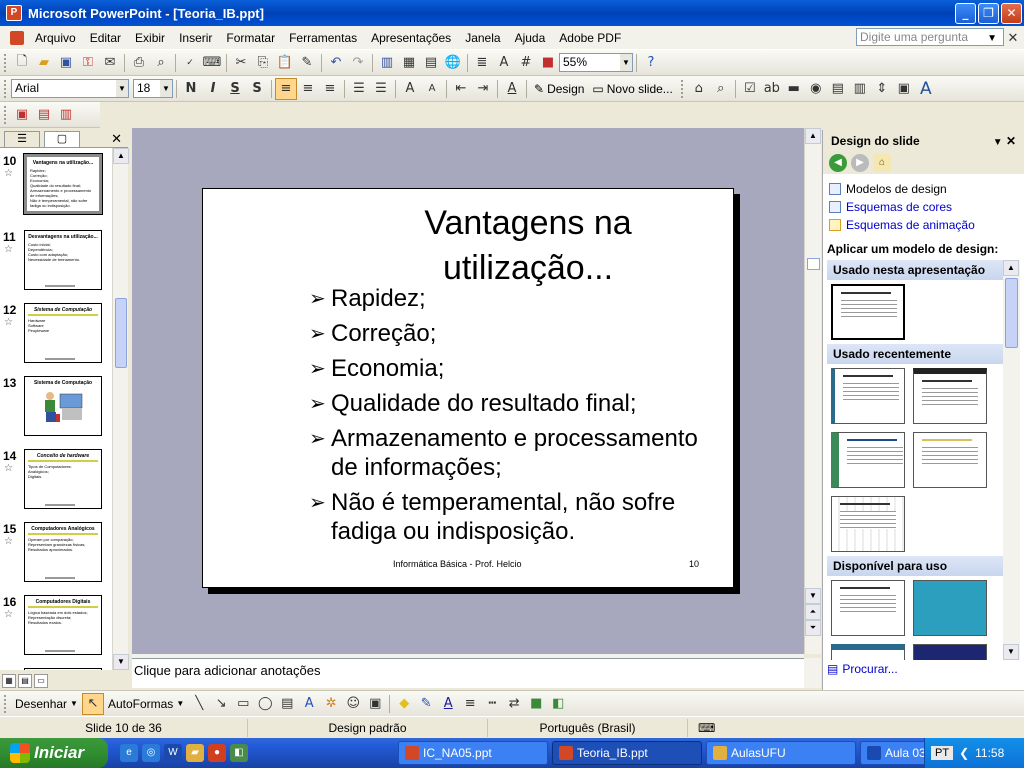 This screenshot has width=1024, height=768. What do you see at coordinates (195, 38) in the screenshot?
I see `menu-inserir: Inserir` at bounding box center [195, 38].